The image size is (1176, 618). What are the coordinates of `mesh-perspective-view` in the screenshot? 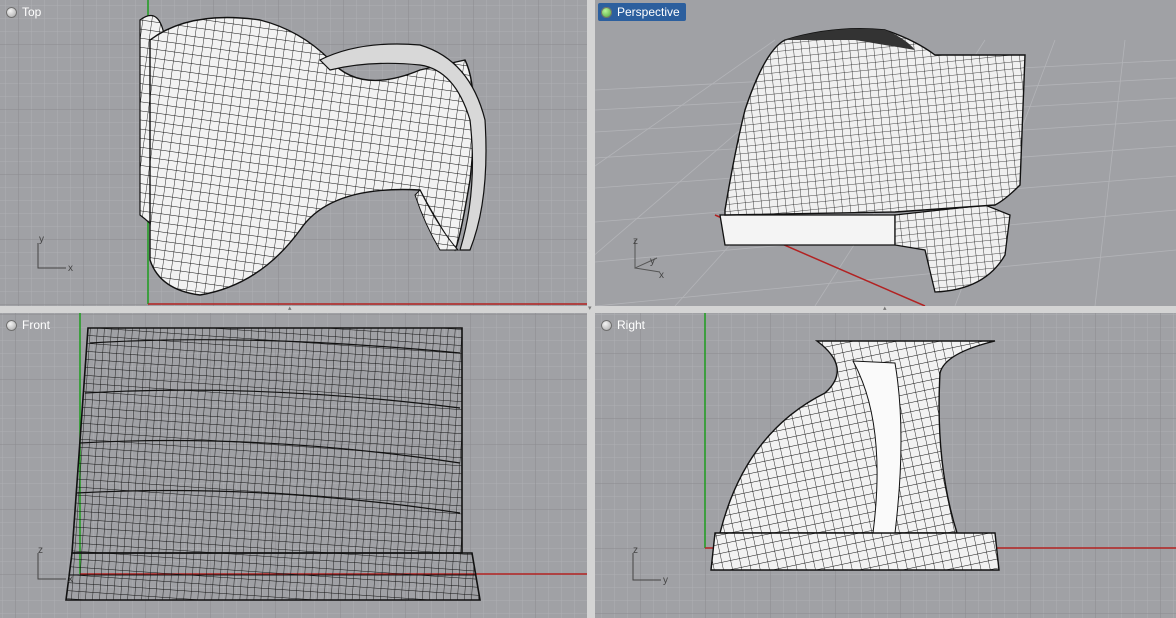 It's located at (872, 160).